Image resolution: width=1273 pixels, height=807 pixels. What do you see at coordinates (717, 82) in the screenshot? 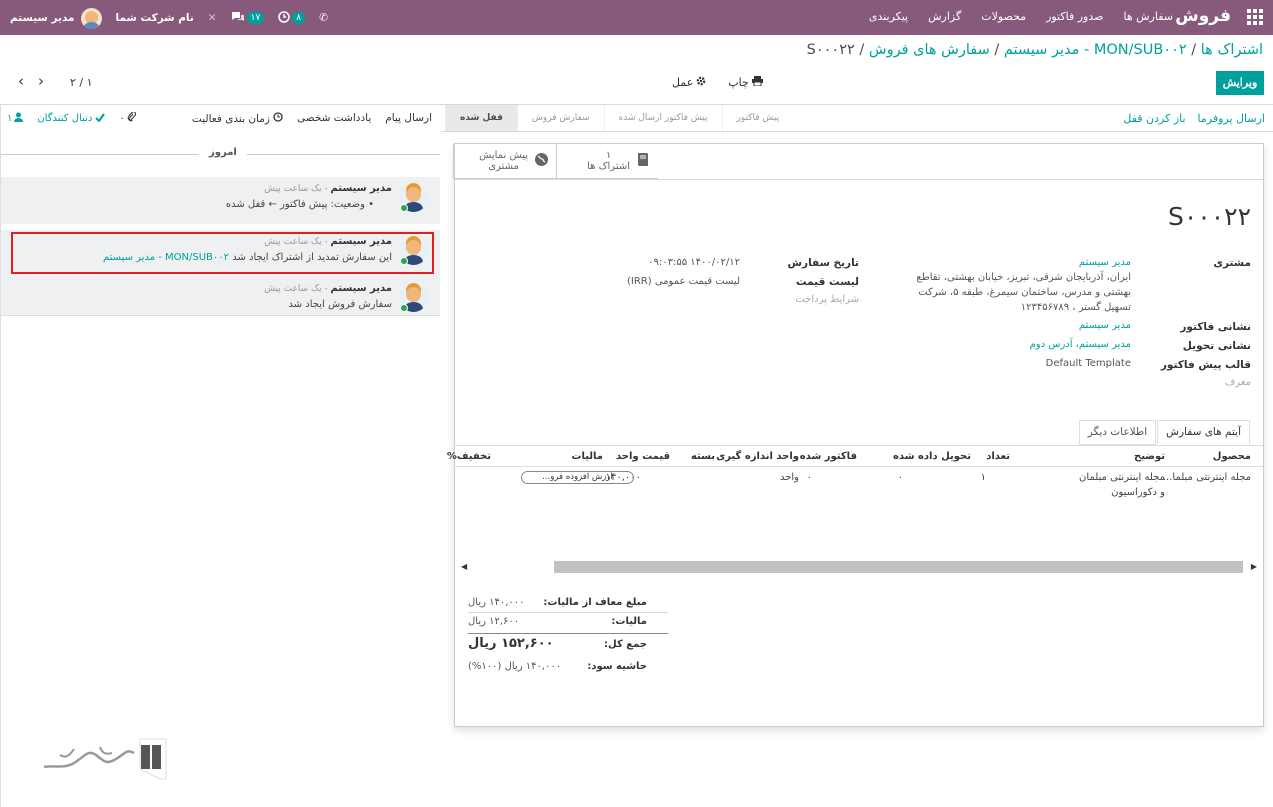
I see `action-toolbar: چاپ عمل` at bounding box center [717, 82].